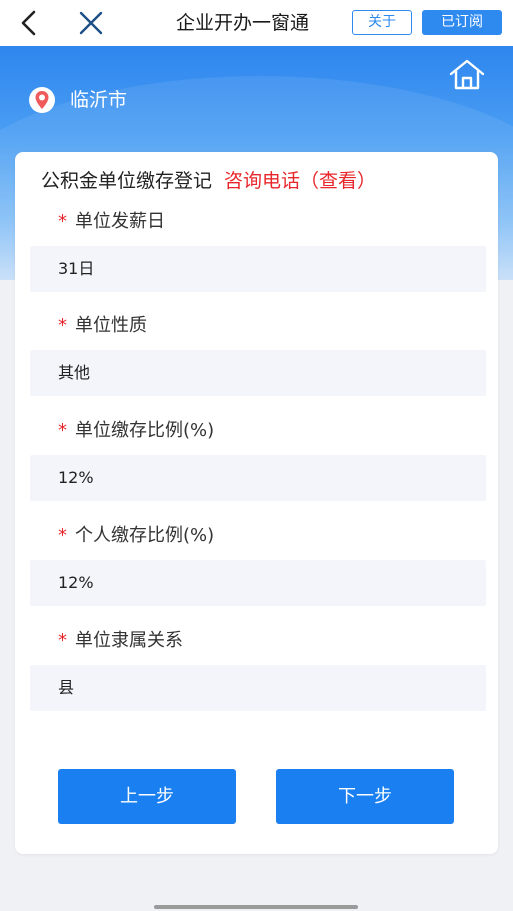  I want to click on field-label-text: 单位性质, so click(111, 325).